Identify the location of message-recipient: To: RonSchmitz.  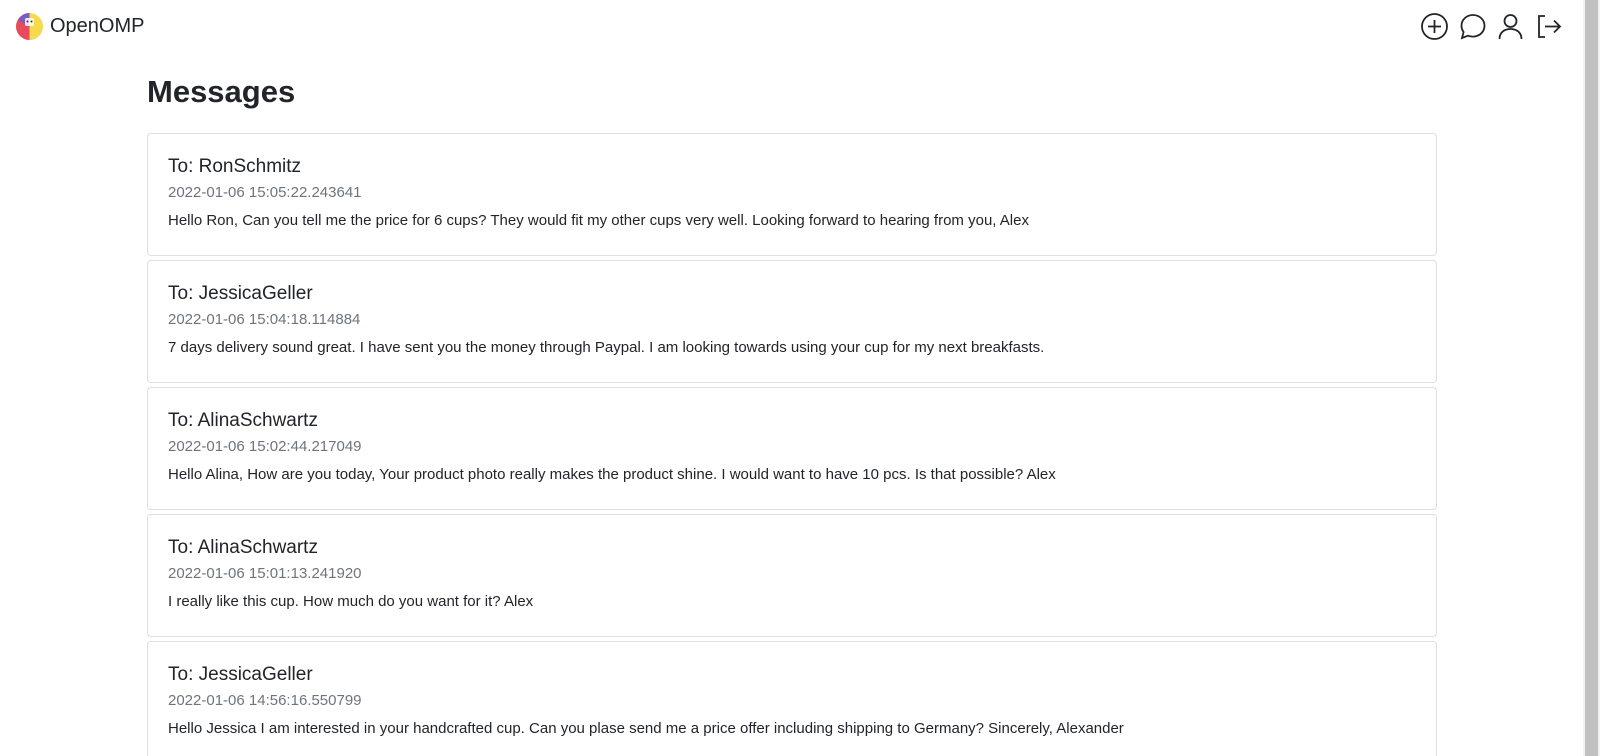
(235, 166).